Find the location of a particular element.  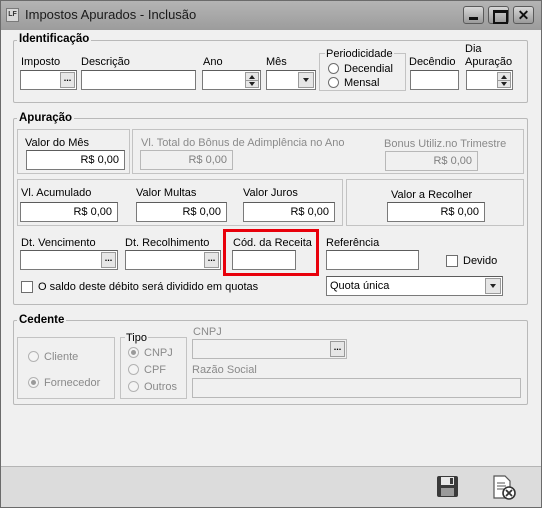

descricao-field is located at coordinates (138, 80).